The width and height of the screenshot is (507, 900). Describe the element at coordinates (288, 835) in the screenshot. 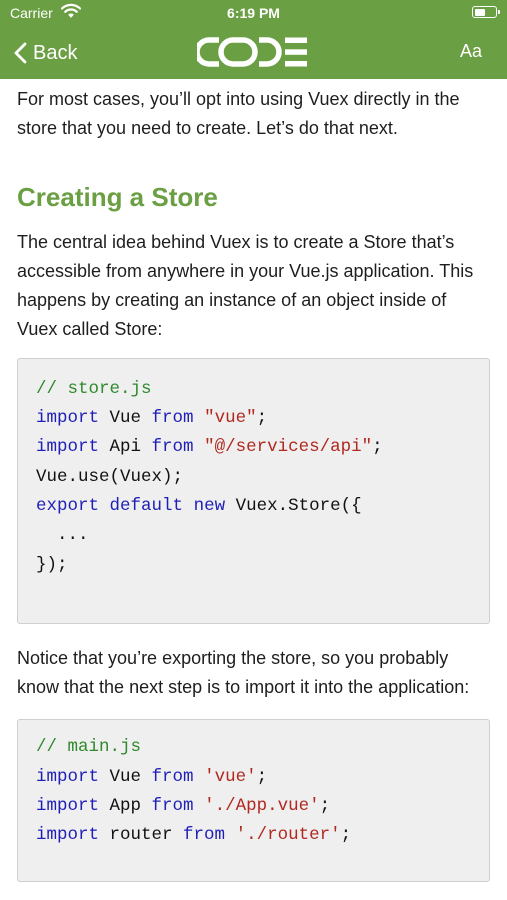

I see `code-token: './router'` at that location.